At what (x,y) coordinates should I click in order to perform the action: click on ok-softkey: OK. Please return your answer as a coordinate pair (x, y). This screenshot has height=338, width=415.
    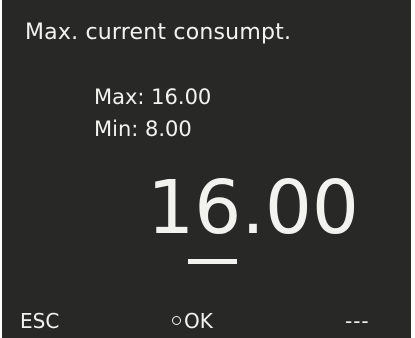
    Looking at the image, I should click on (192, 321).